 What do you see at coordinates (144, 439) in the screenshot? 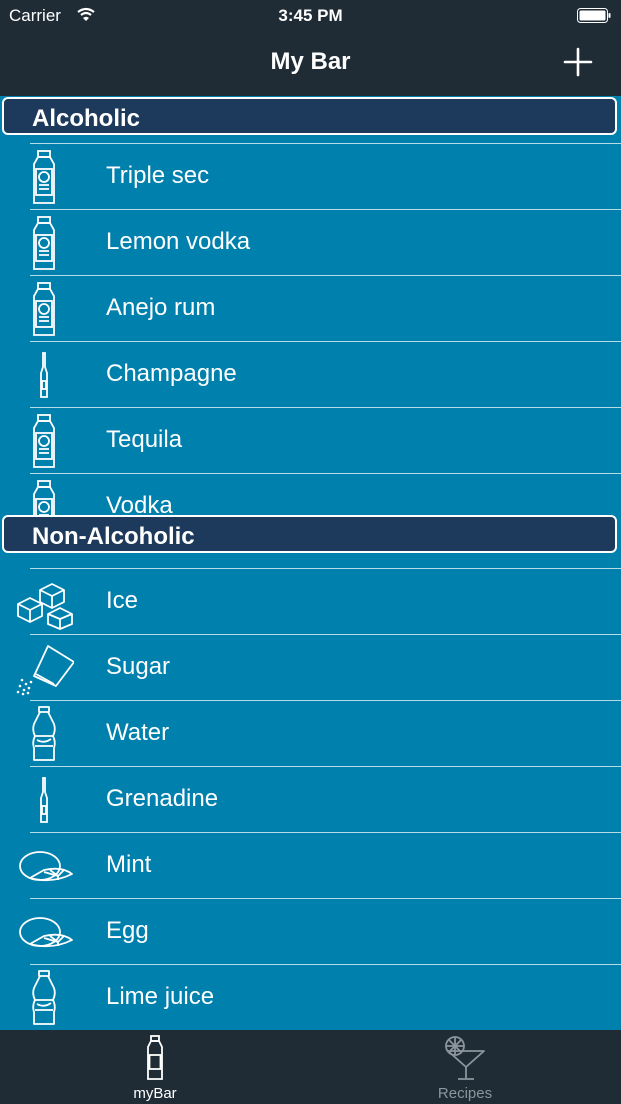
I see `item-label: Tequila` at bounding box center [144, 439].